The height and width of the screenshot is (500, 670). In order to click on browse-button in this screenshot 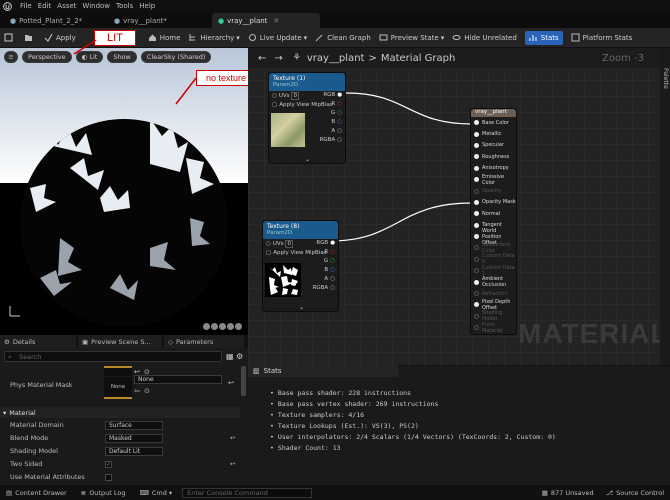, I will do `click(30, 38)`.